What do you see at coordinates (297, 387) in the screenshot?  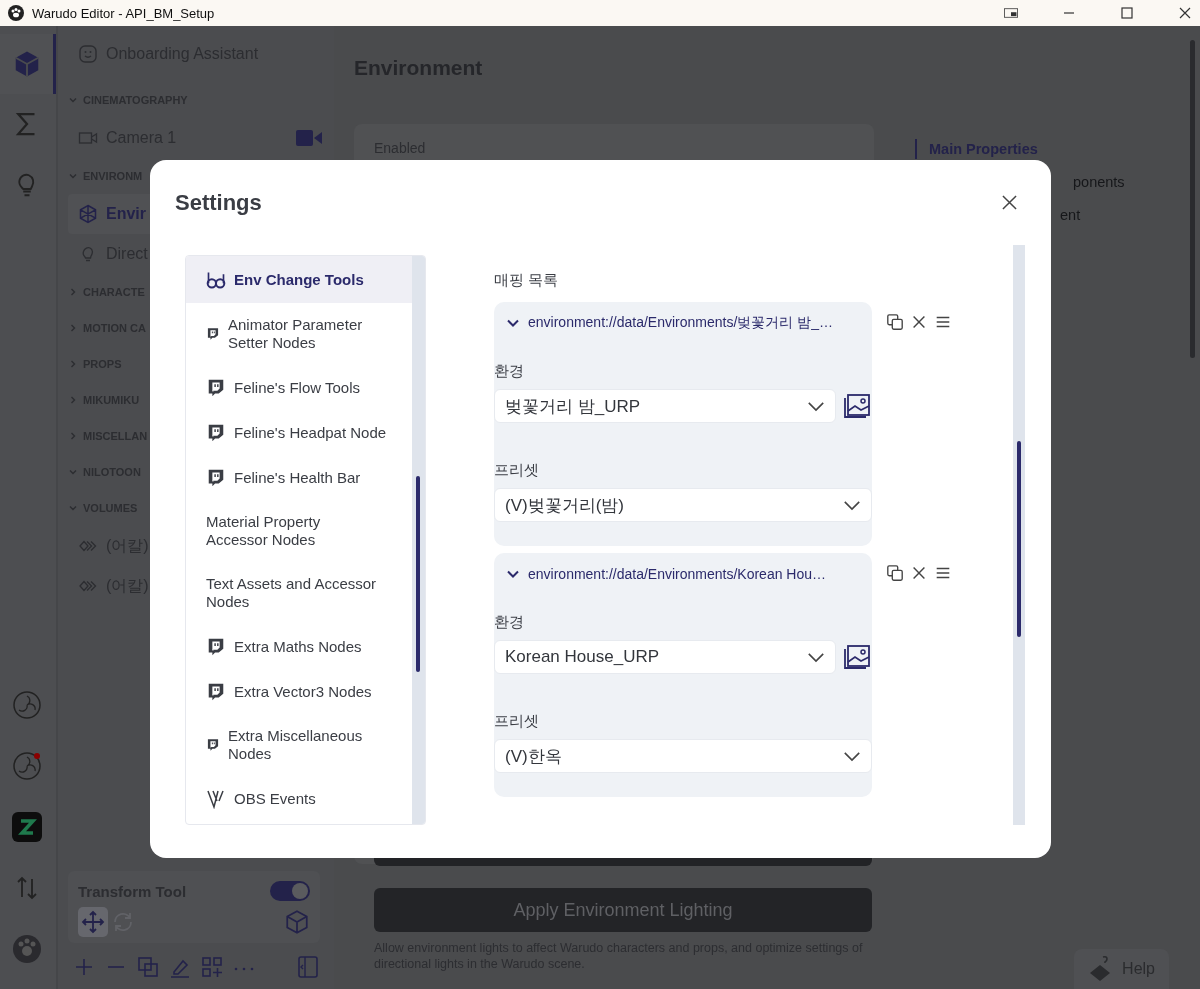 I see `category-label: Feline's Flow Tools` at bounding box center [297, 387].